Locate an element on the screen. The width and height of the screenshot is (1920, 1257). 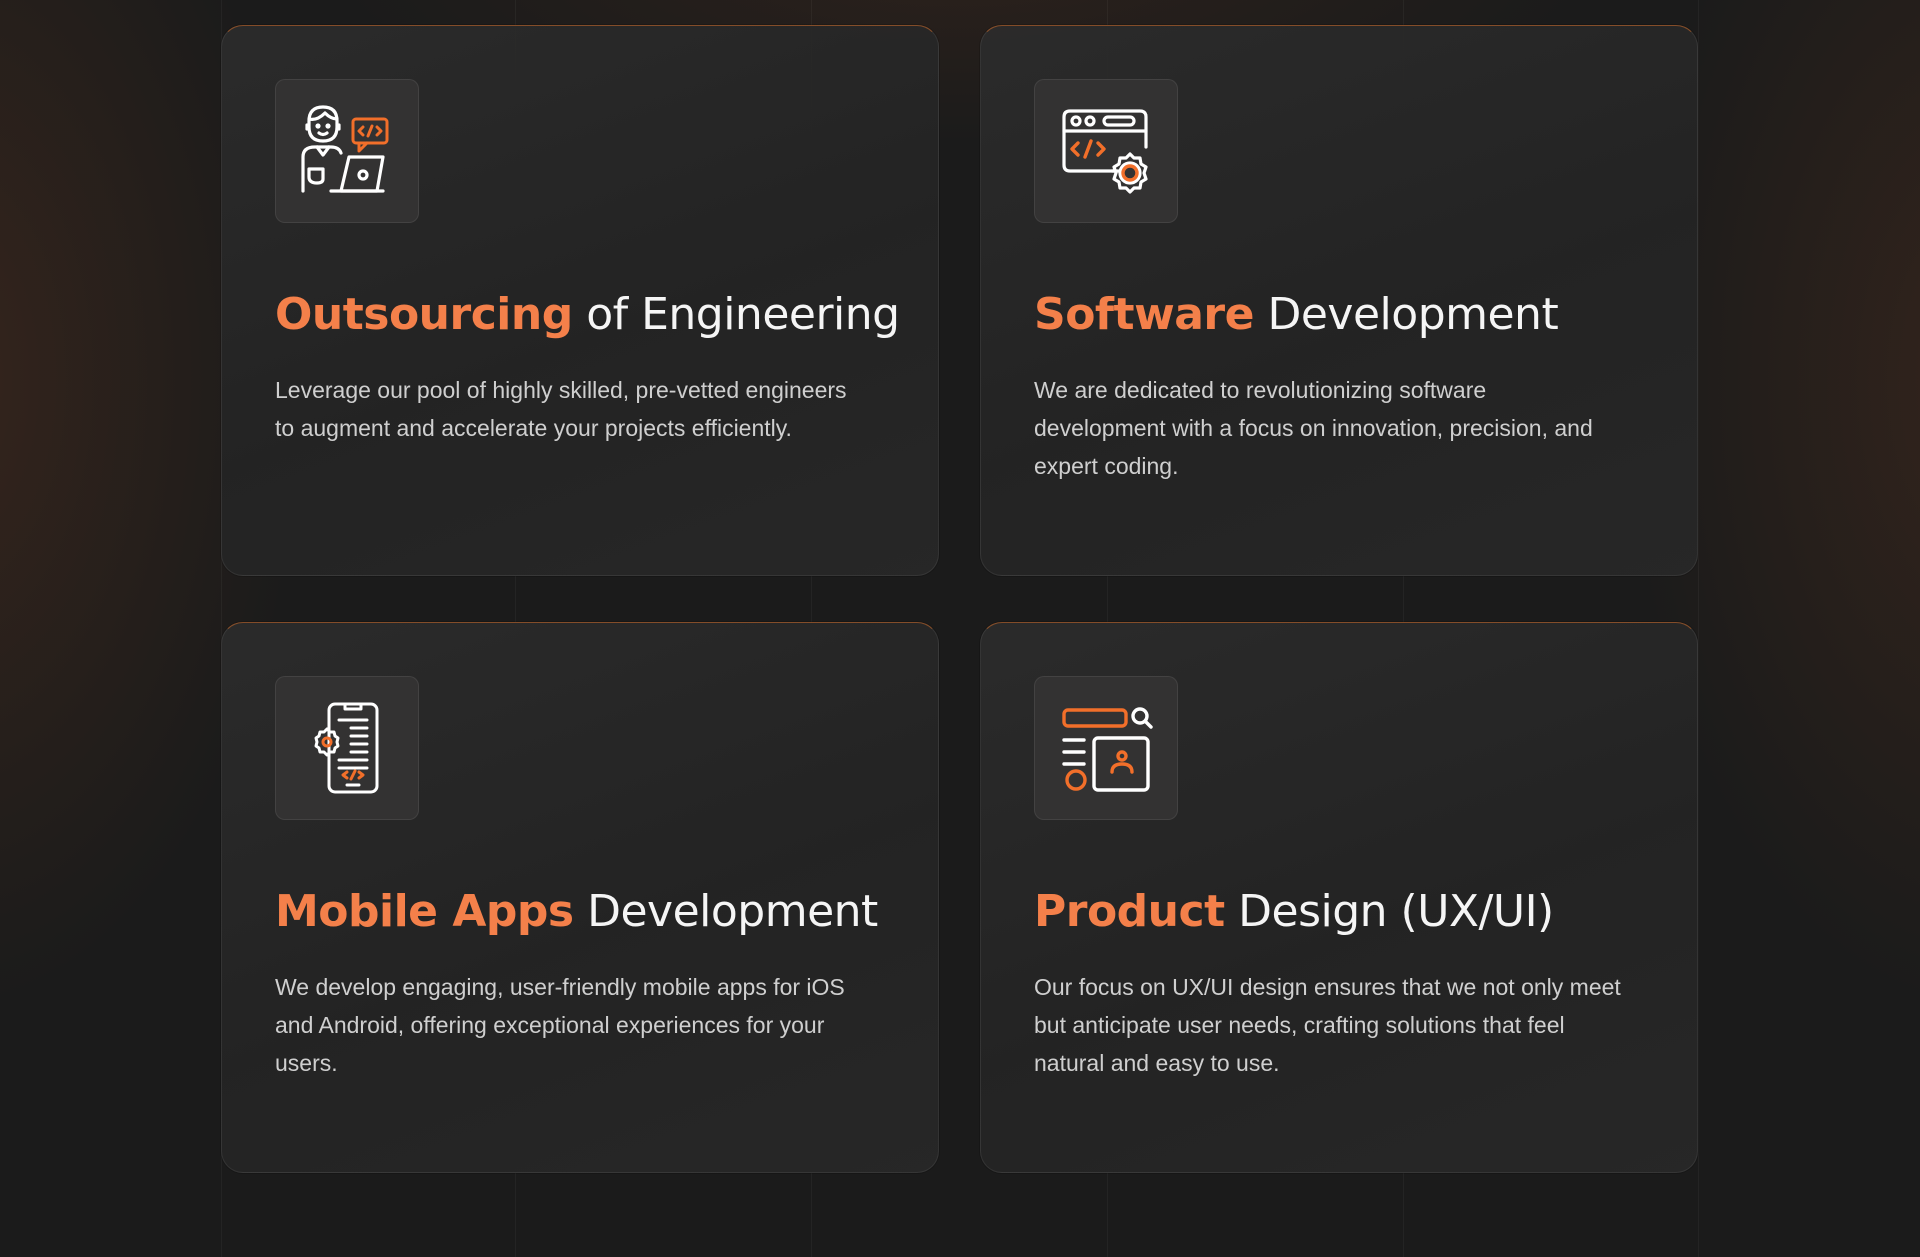
code-window-gear-icon is located at coordinates (1105, 151).